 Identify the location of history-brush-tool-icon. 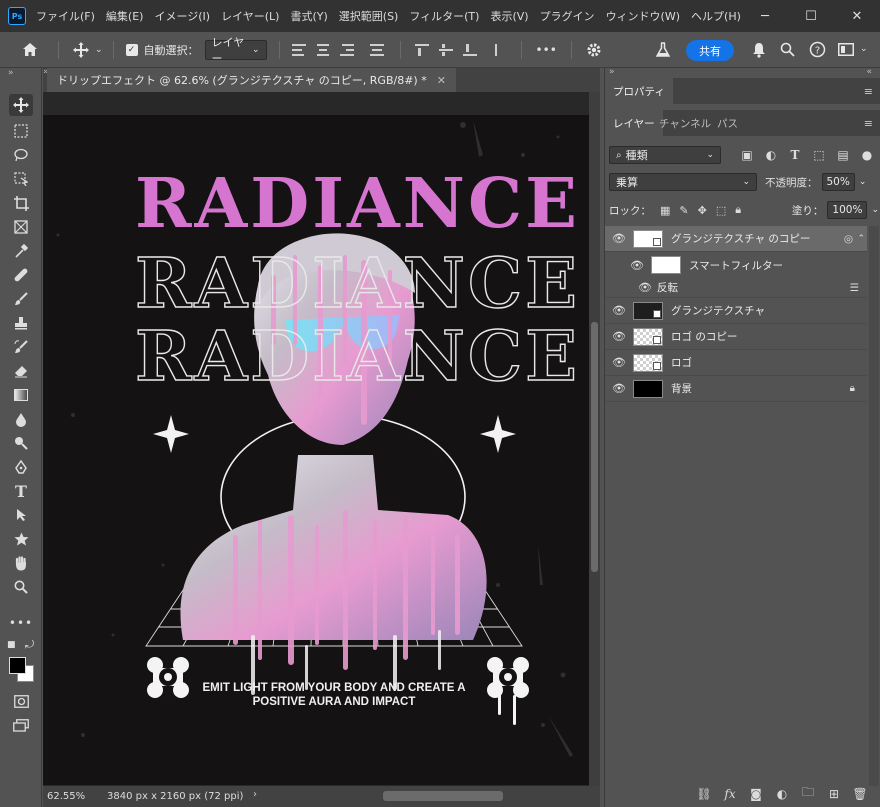
(21, 347).